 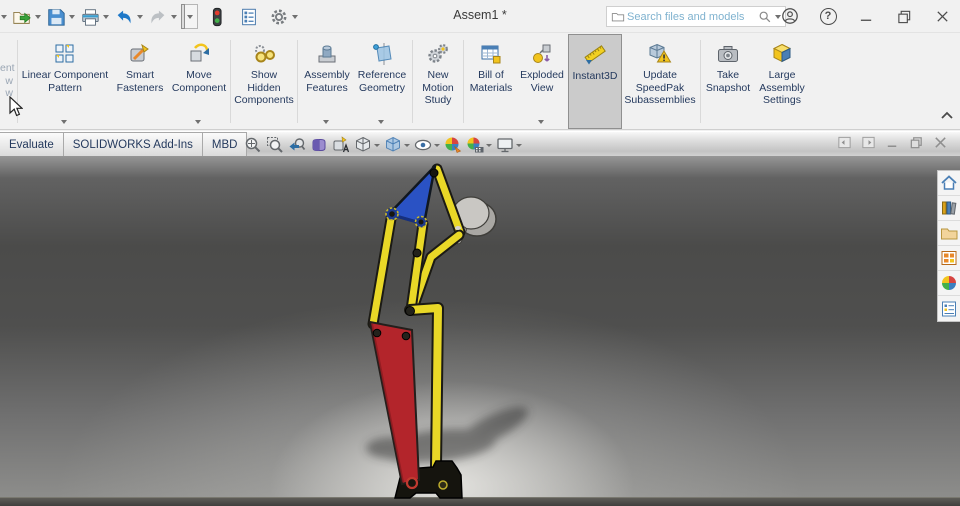 I want to click on previous-view-icon, so click(x=297, y=144).